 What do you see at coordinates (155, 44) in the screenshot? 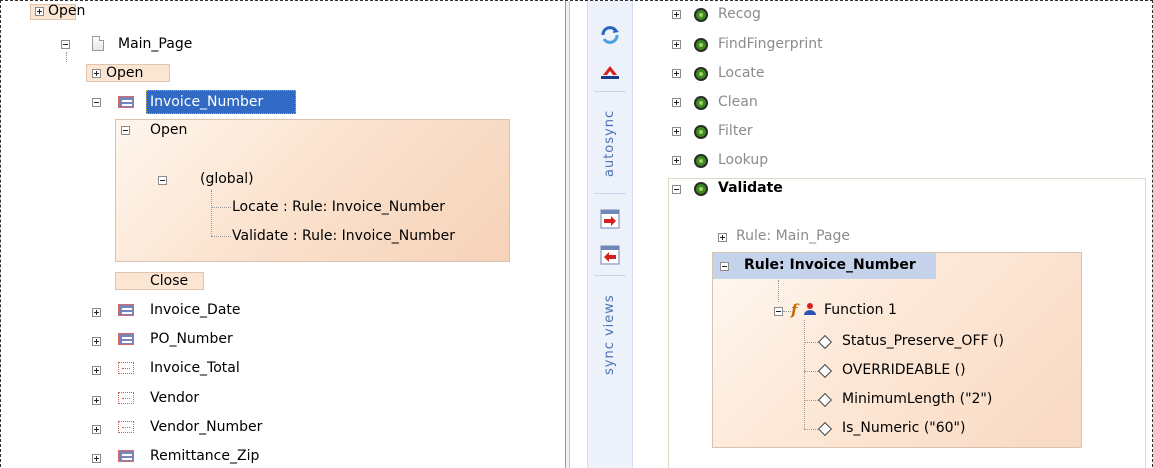
I see `main-page-label: Main_Page` at bounding box center [155, 44].